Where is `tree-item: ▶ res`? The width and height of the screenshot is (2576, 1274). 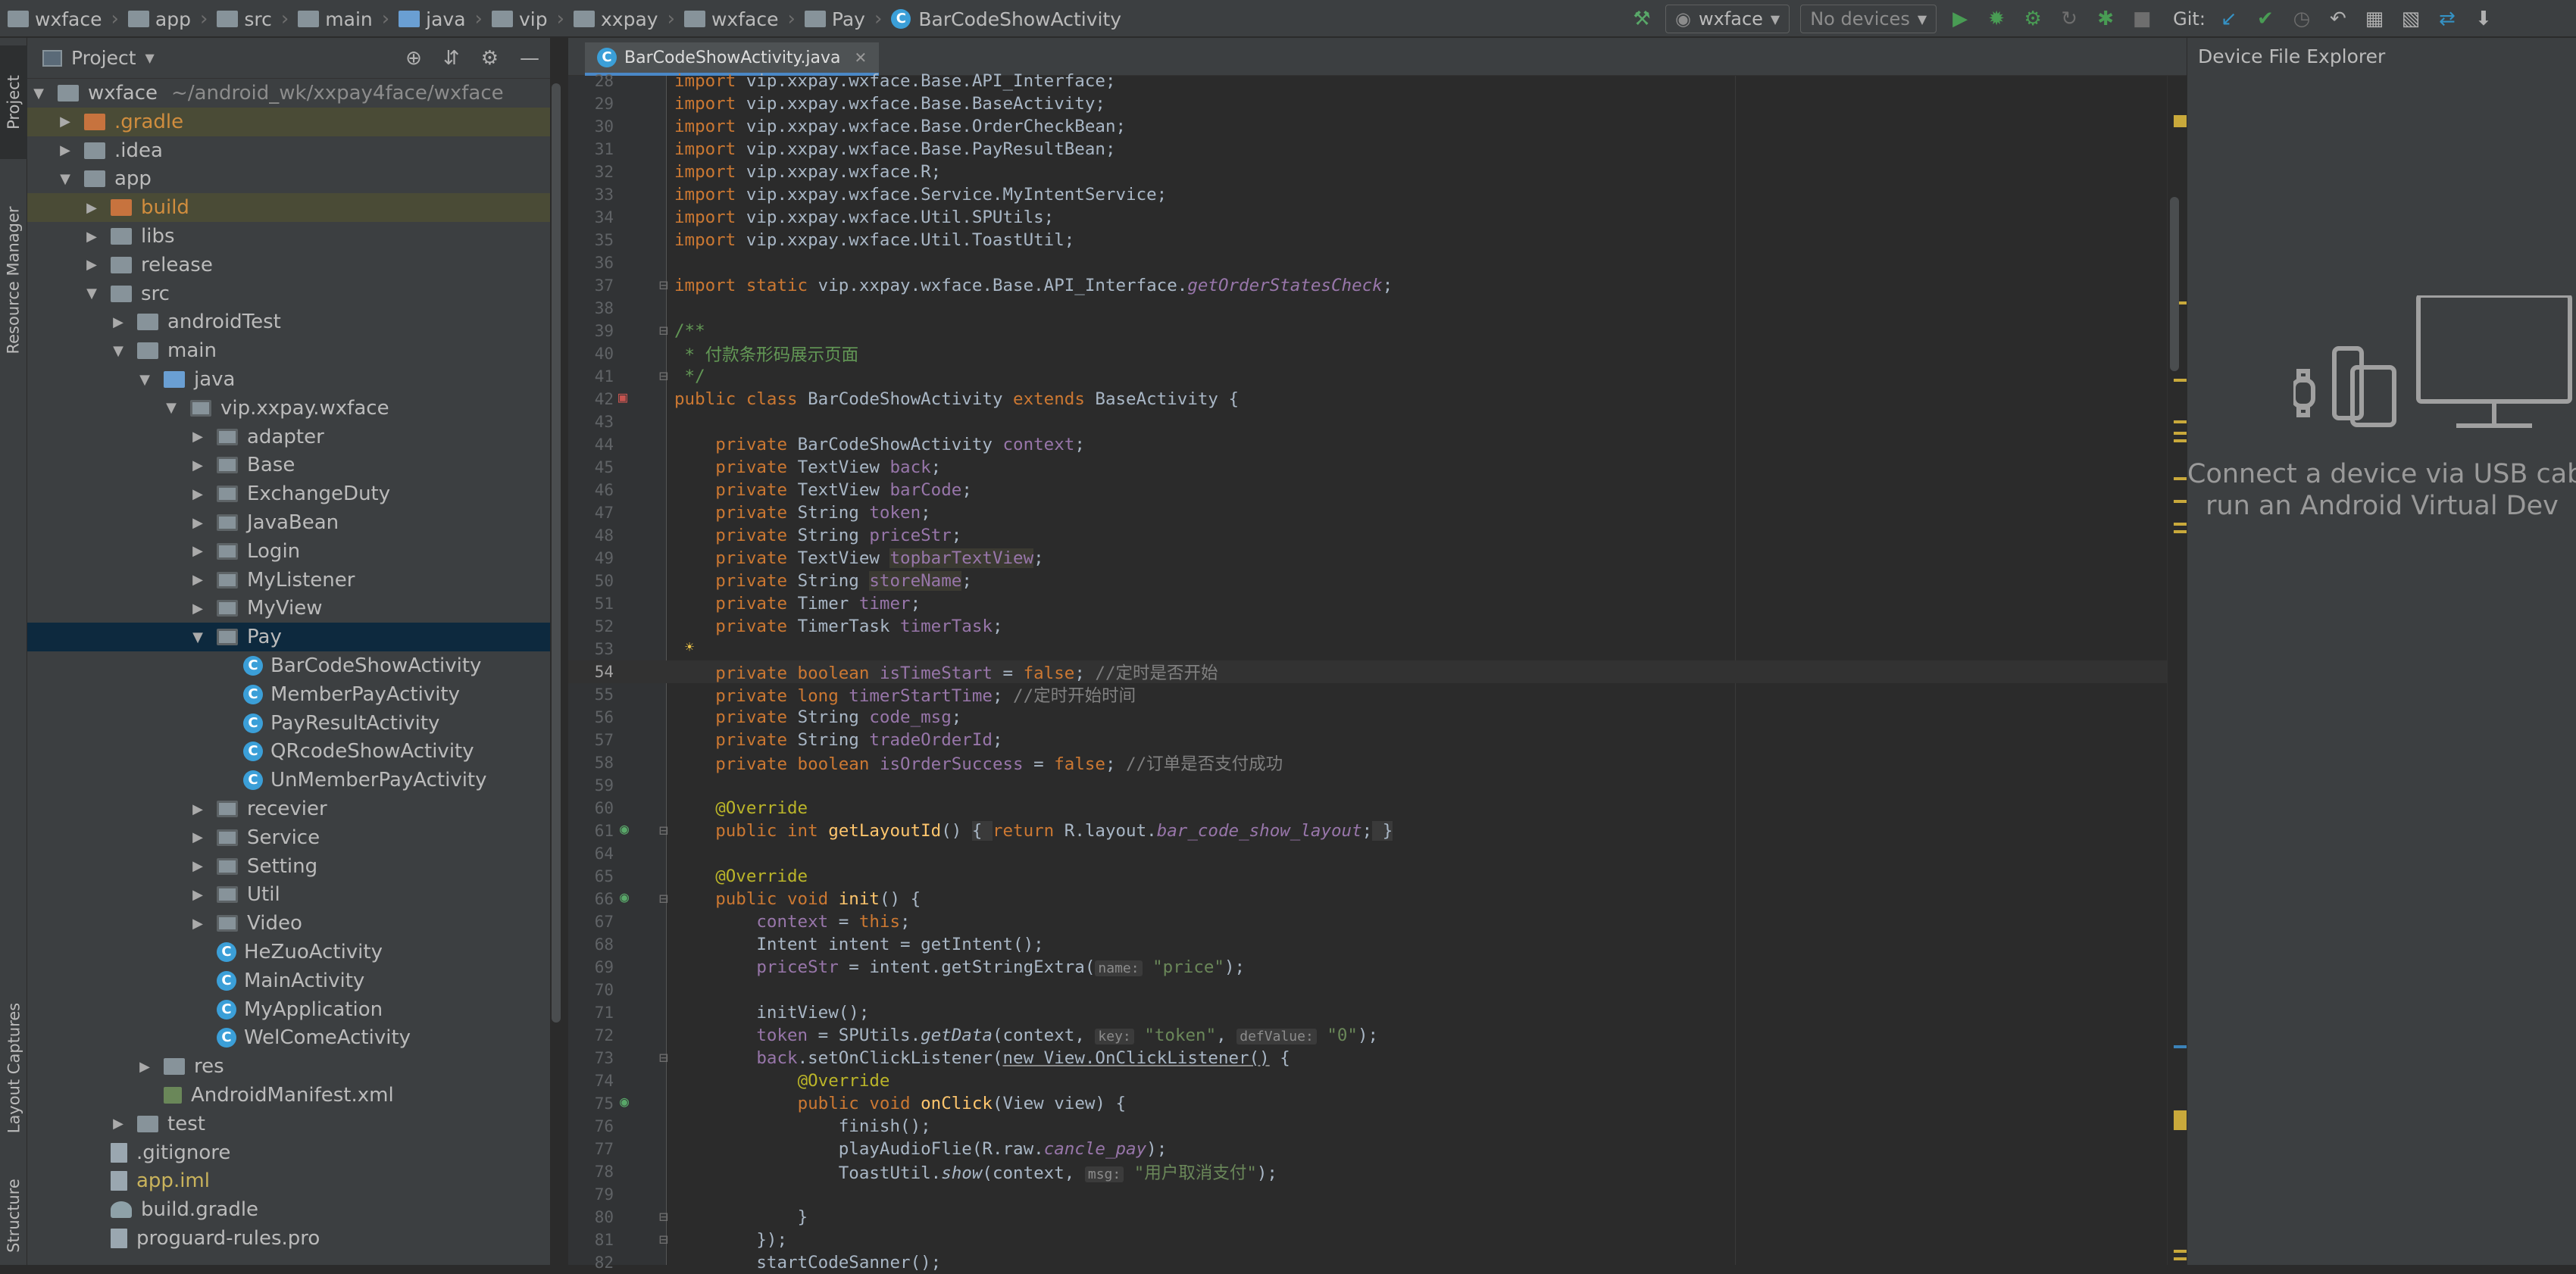 tree-item: ▶ res is located at coordinates (288, 1066).